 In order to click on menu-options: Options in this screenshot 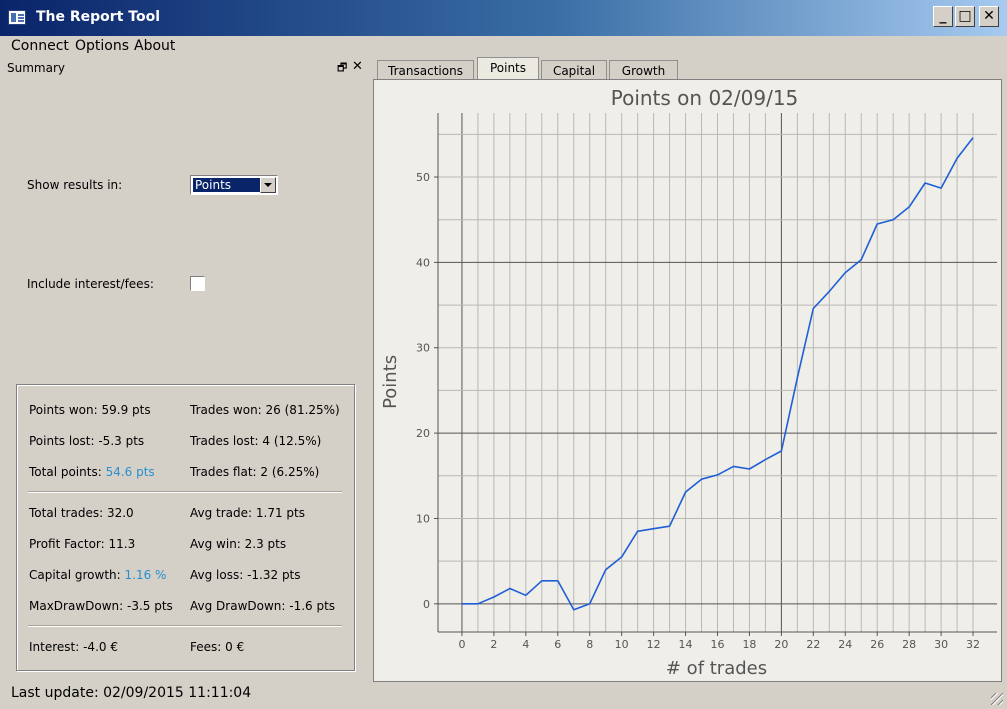, I will do `click(102, 46)`.